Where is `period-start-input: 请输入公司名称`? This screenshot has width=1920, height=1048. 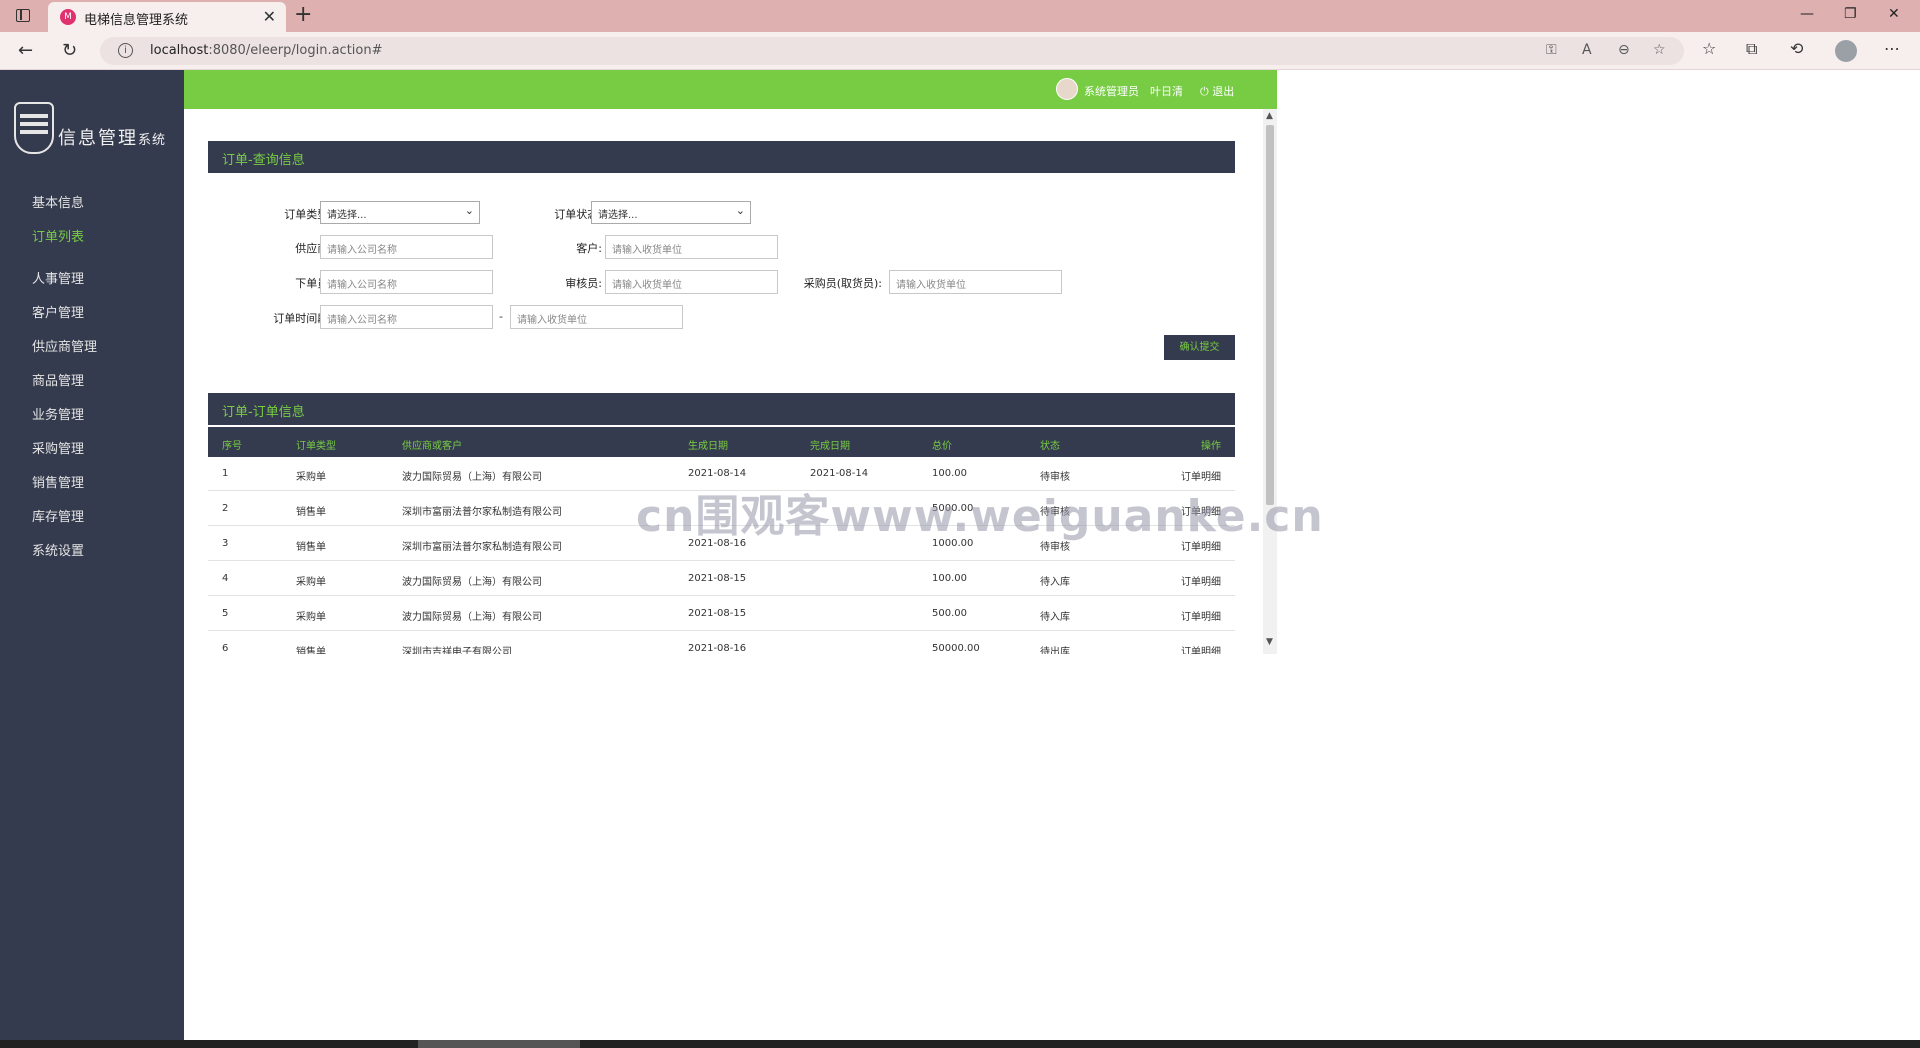 period-start-input: 请输入公司名称 is located at coordinates (406, 317).